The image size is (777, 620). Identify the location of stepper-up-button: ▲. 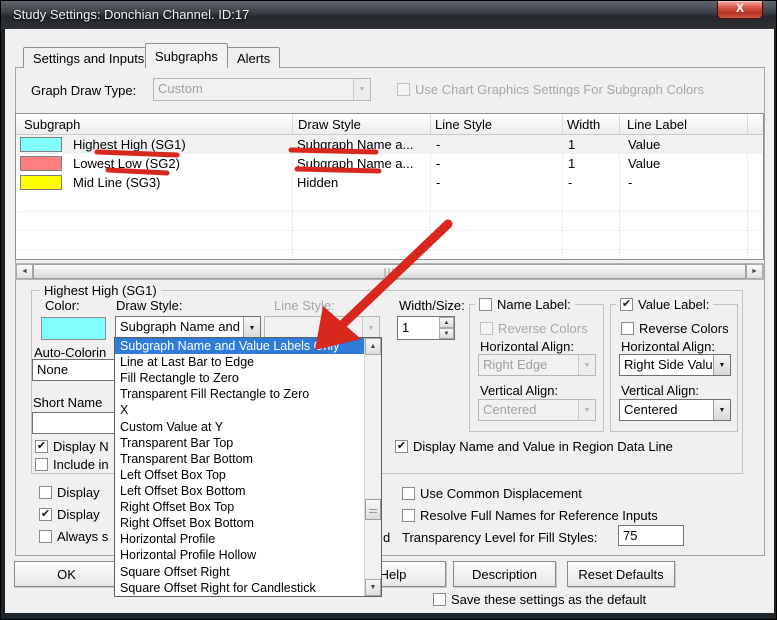
(446, 322).